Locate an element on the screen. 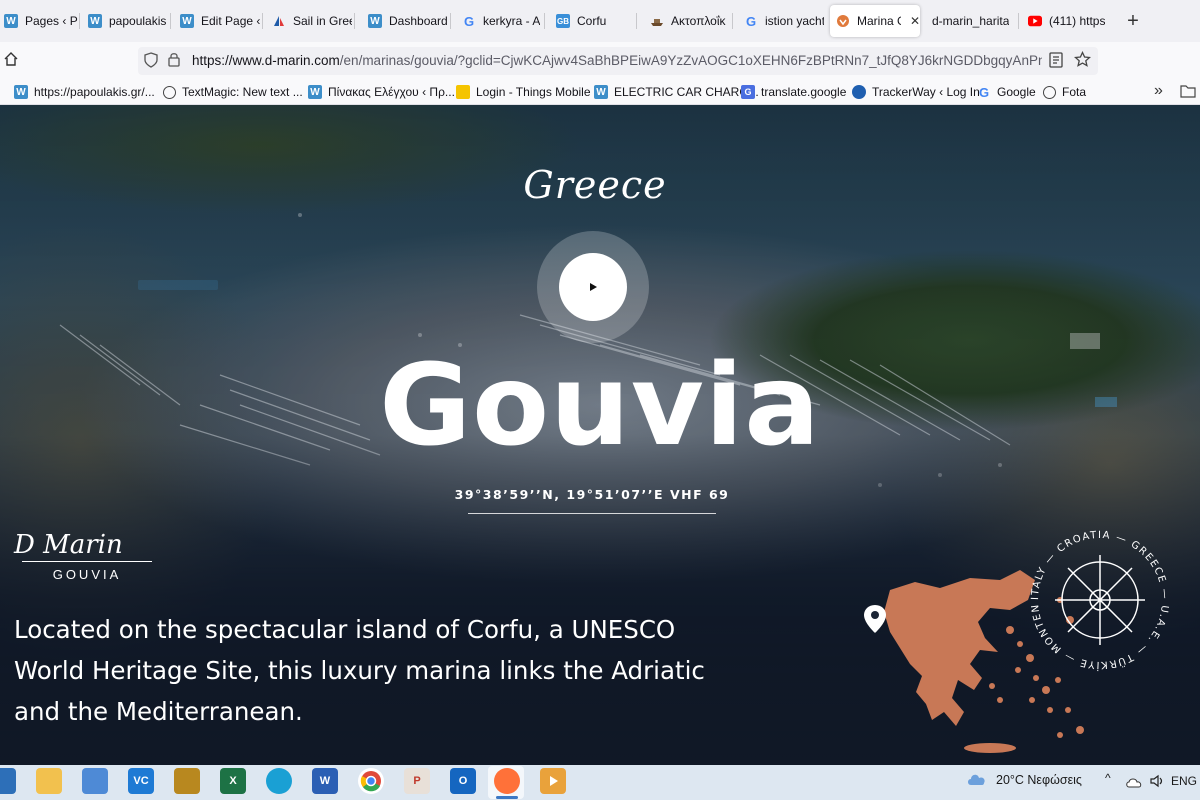 This screenshot has height=800, width=1200. firefox-icon is located at coordinates (507, 781).